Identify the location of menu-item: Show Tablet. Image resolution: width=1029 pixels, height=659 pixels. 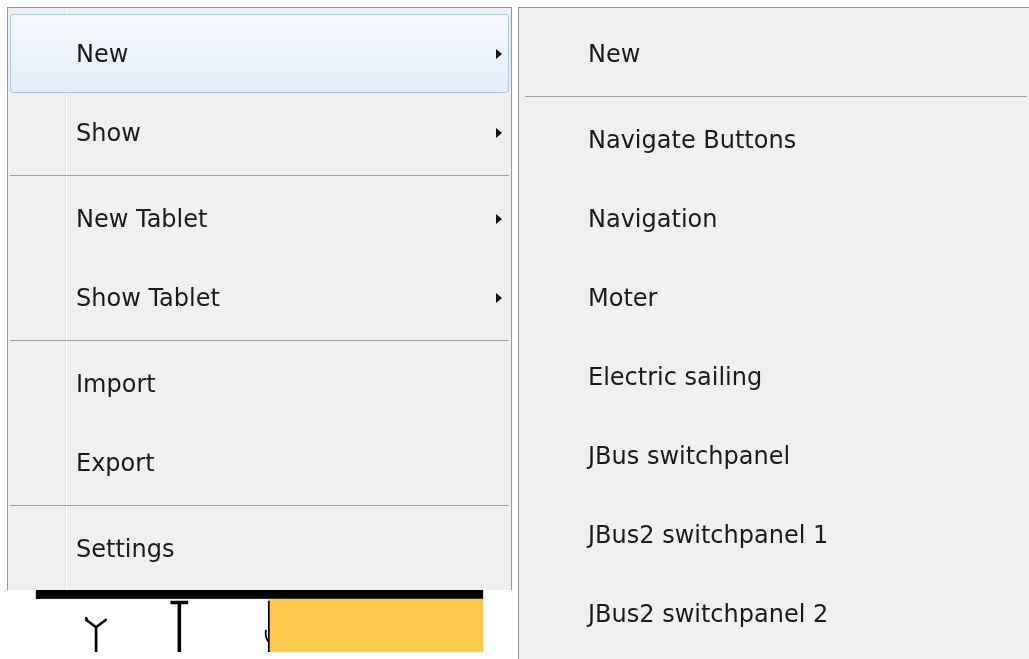
(259, 297).